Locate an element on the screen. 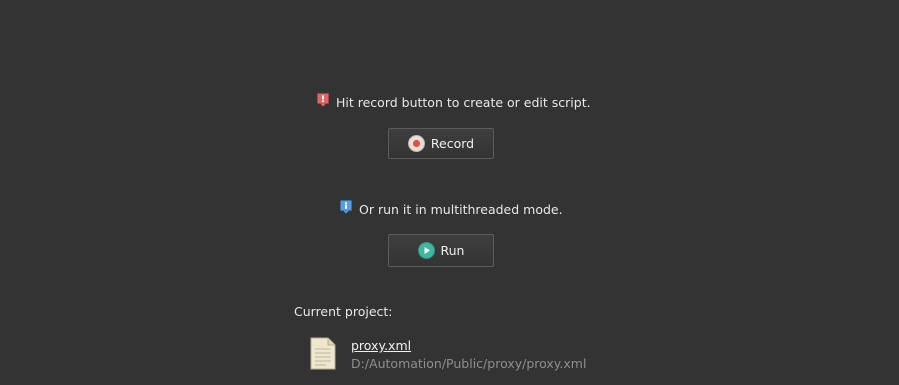 The height and width of the screenshot is (385, 899). project-file-link: proxy.xml is located at coordinates (381, 345).